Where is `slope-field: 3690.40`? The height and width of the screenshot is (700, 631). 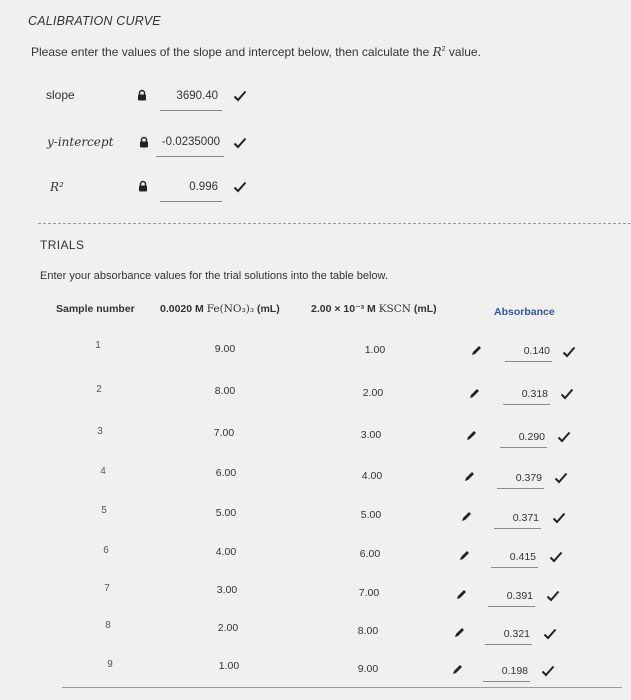 slope-field: 3690.40 is located at coordinates (191, 98).